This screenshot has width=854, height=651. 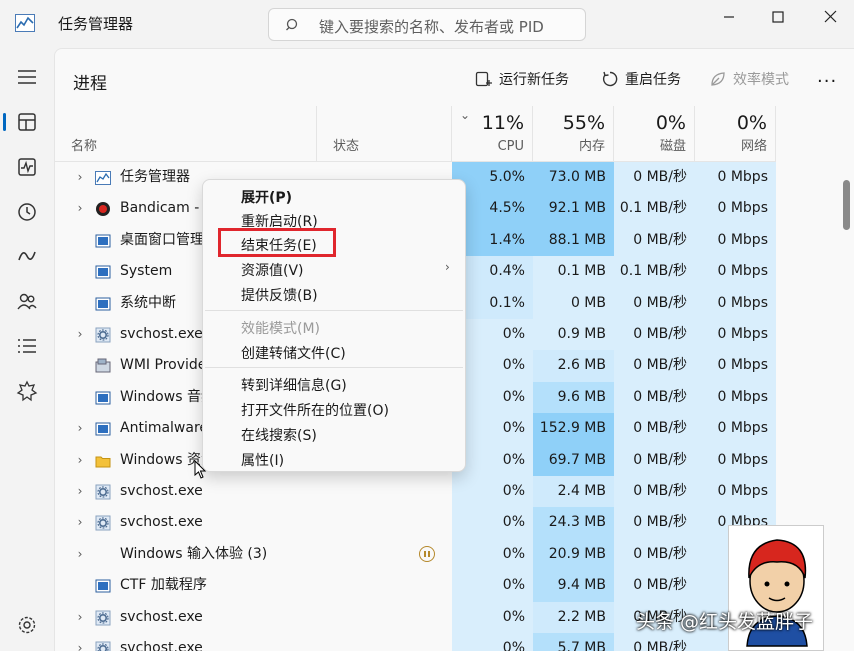 I want to click on leaf-icon, so click(x=718, y=79).